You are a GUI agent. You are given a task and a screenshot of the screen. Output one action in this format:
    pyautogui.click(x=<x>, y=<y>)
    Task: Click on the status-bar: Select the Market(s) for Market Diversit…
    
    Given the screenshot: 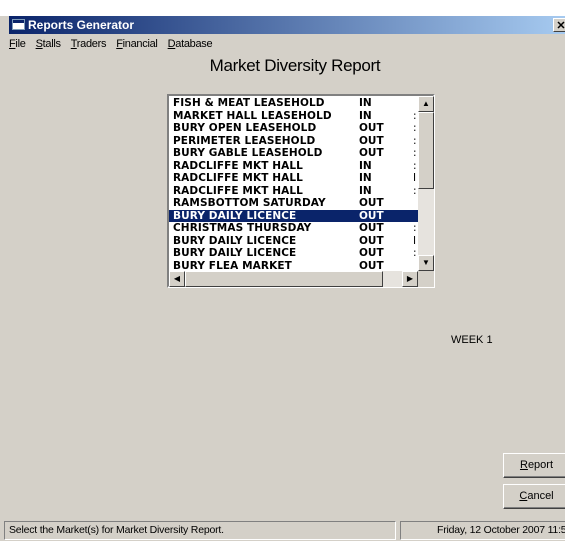 What is the action you would take?
    pyautogui.click(x=282, y=530)
    